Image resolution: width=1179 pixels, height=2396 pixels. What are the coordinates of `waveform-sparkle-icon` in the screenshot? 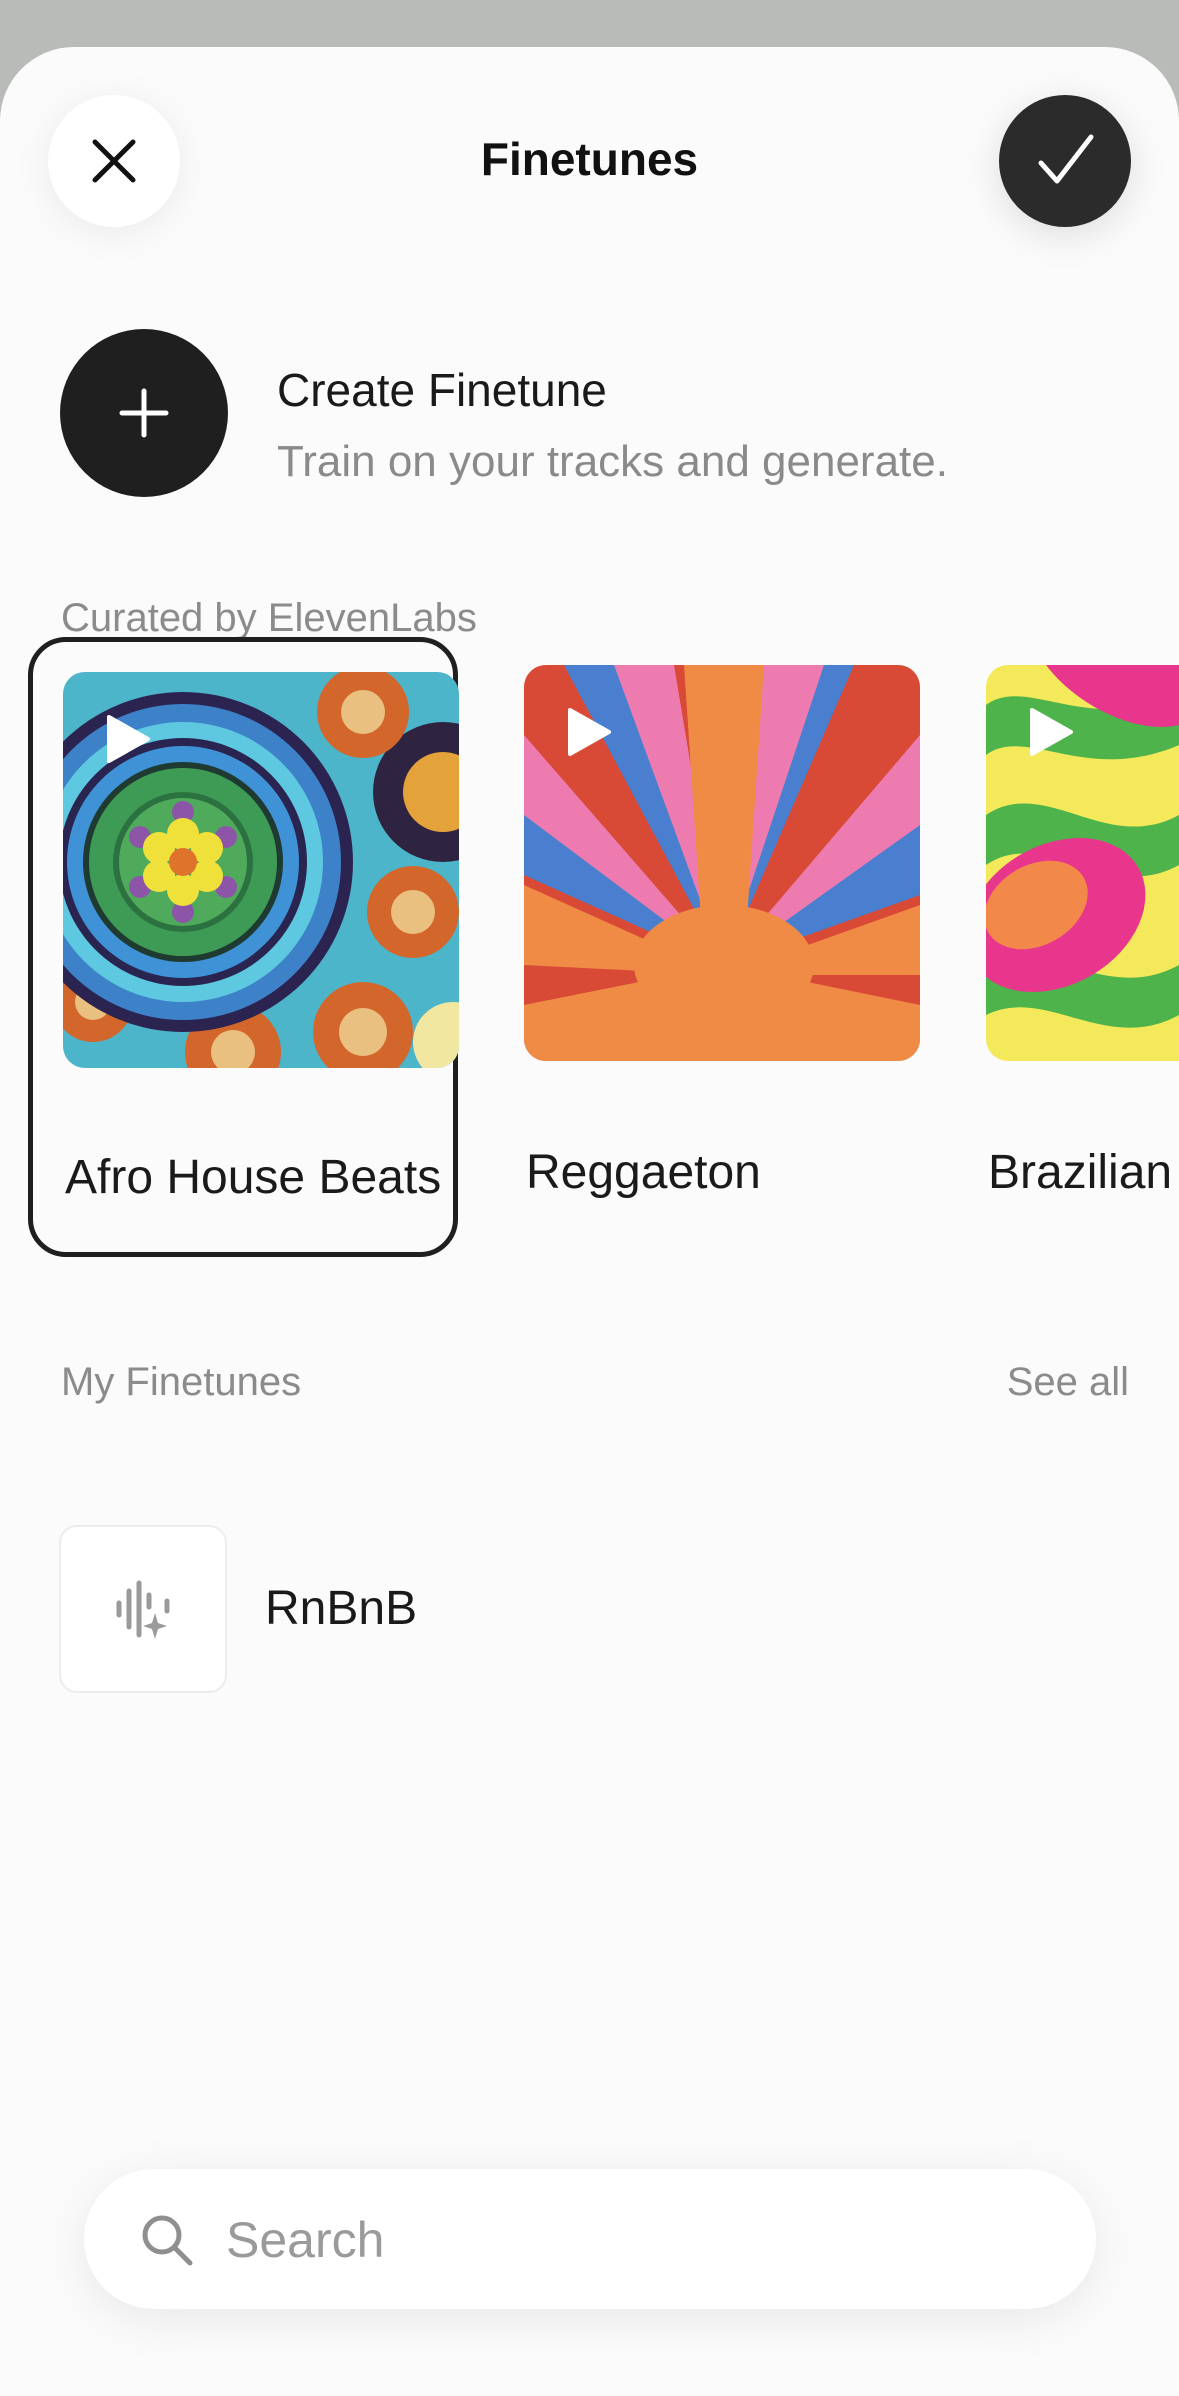 It's located at (143, 1609).